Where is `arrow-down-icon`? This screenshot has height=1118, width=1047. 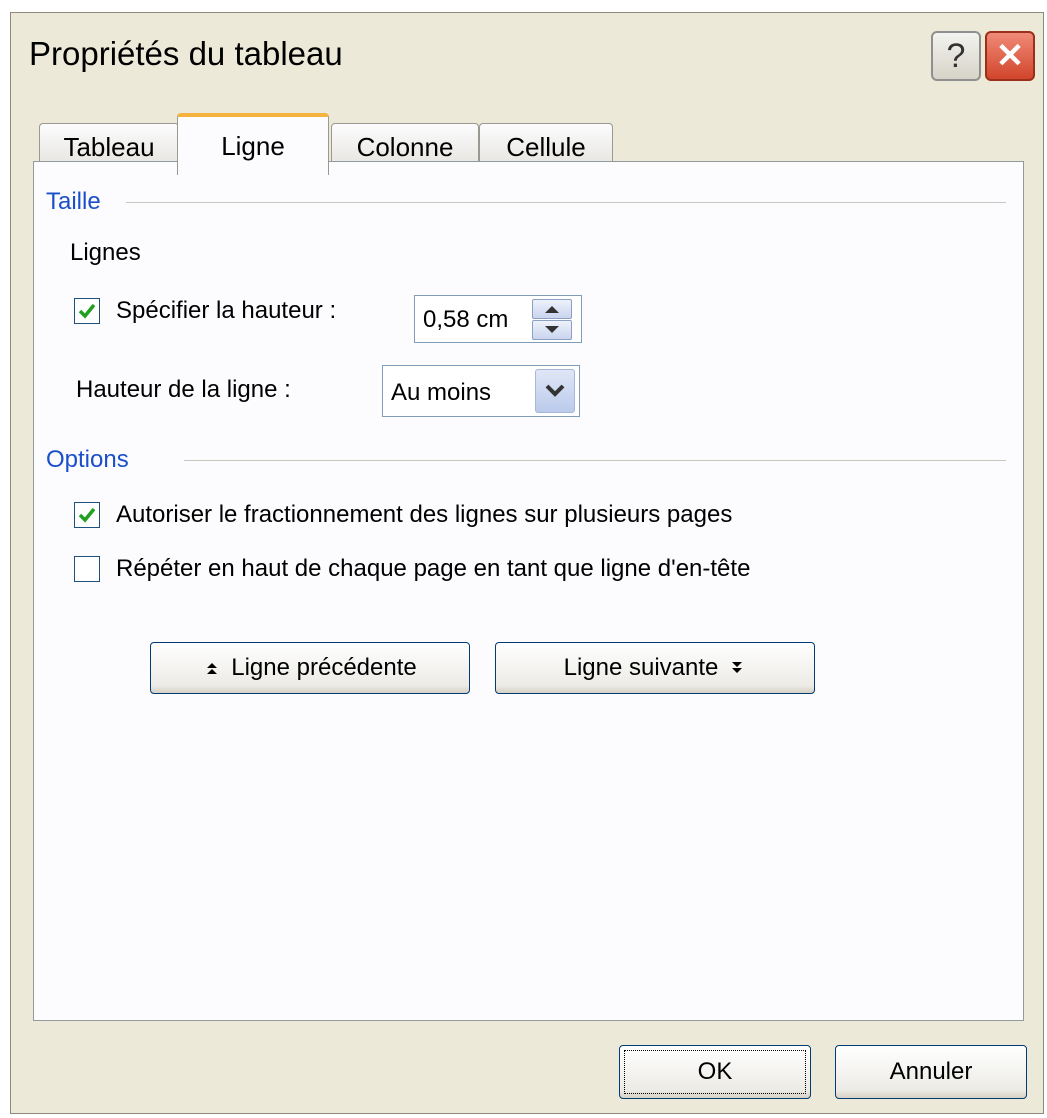
arrow-down-icon is located at coordinates (737, 667).